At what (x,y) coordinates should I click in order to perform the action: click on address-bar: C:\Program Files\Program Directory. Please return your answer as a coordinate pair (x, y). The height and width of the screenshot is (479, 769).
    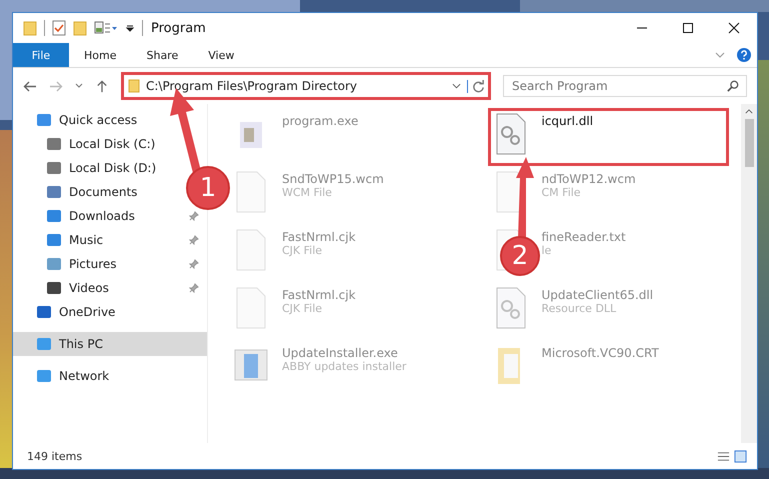
    Looking at the image, I should click on (306, 86).